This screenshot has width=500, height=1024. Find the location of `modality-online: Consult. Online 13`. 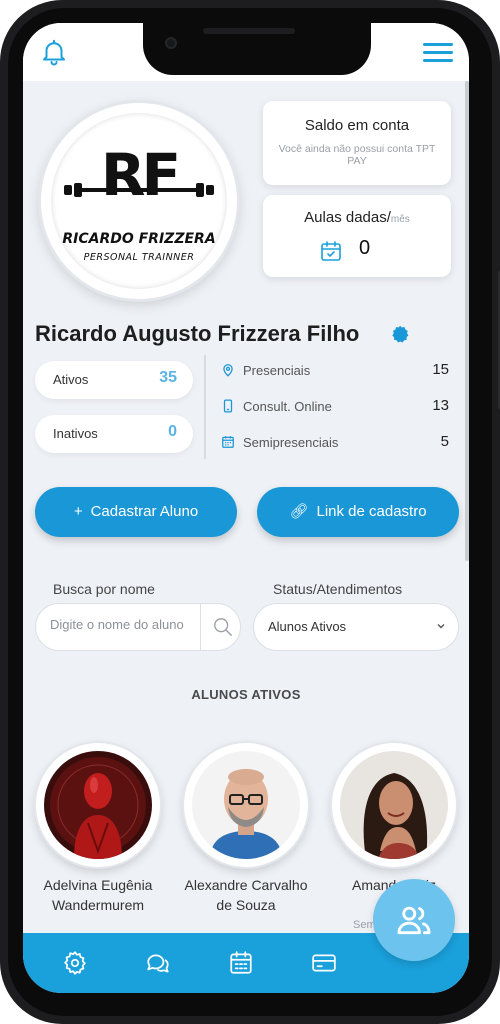

modality-online: Consult. Online 13 is located at coordinates (335, 408).